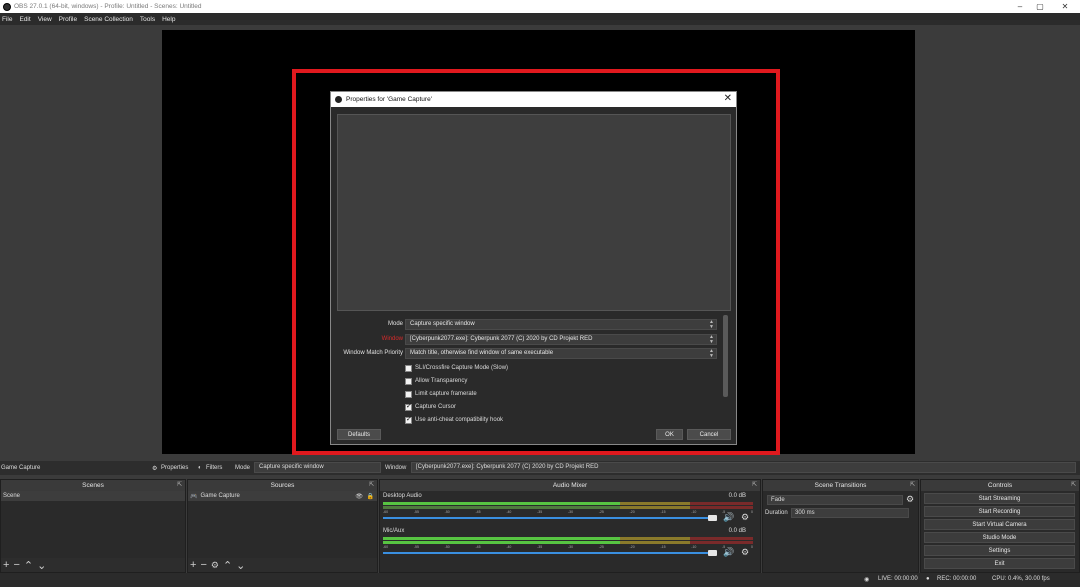 The width and height of the screenshot is (1080, 587). I want to click on settings-button: Settings, so click(999, 550).